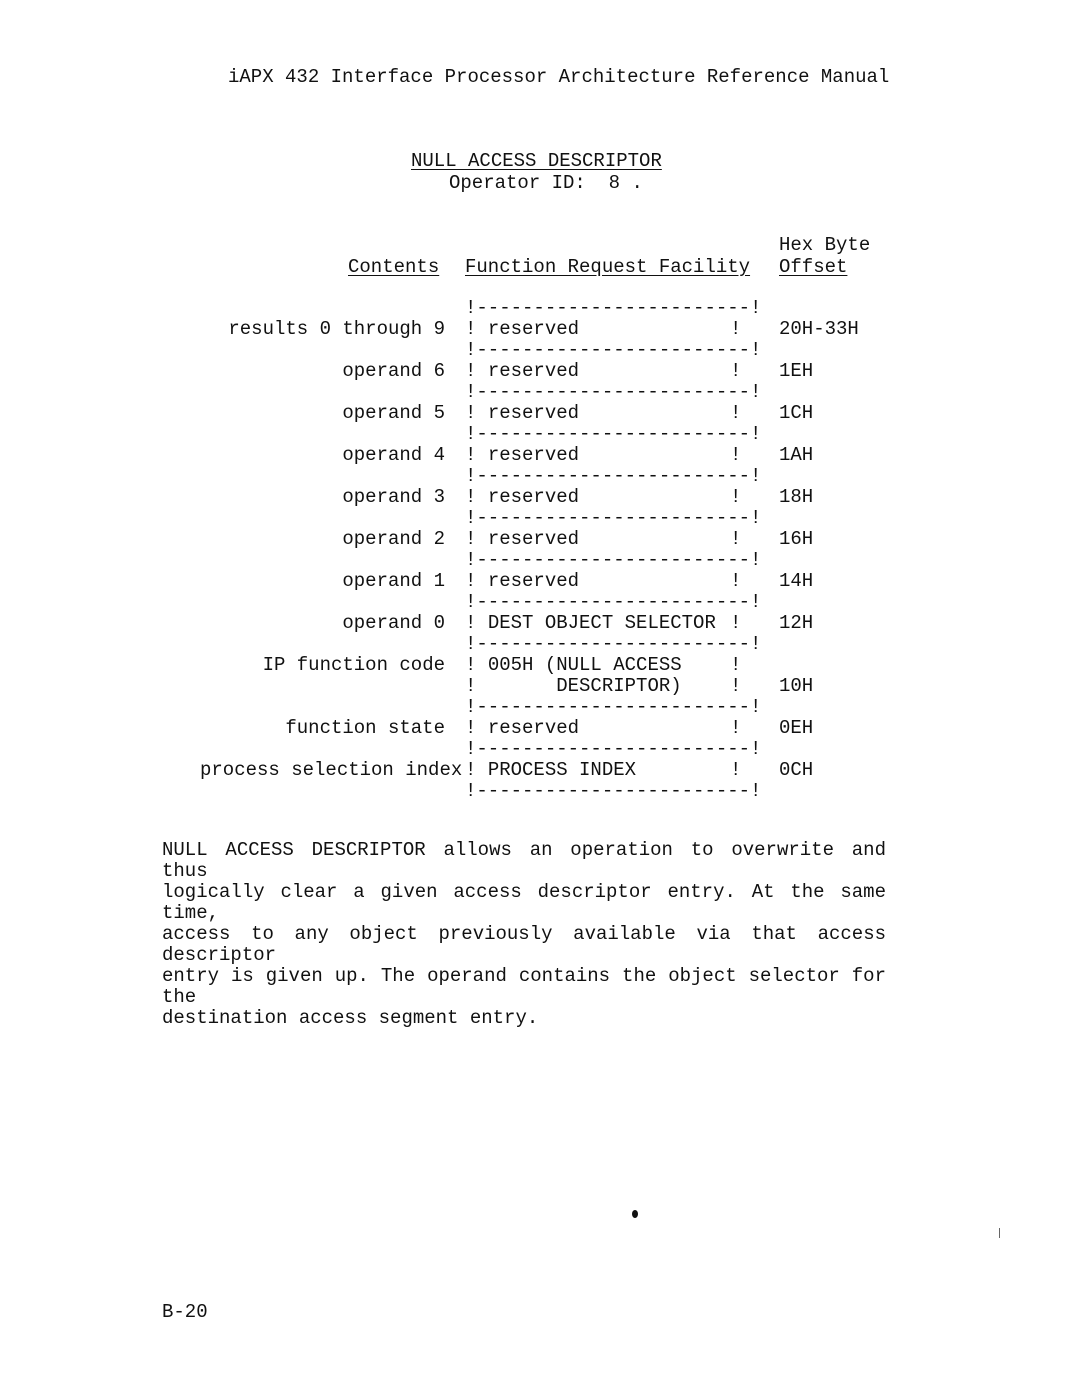 Image resolution: width=1080 pixels, height=1393 pixels. I want to click on row-field-text: DESCRIPTOR), so click(584, 686).